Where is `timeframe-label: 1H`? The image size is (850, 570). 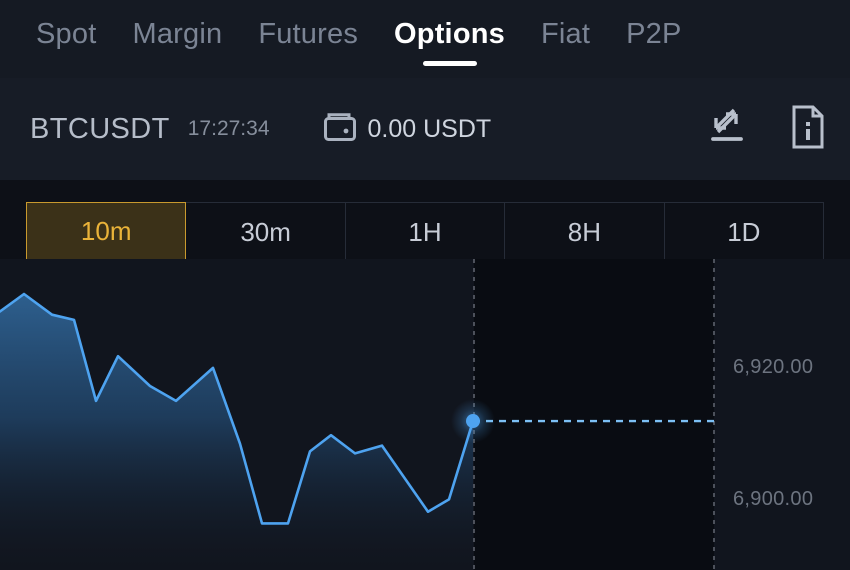 timeframe-label: 1H is located at coordinates (425, 231).